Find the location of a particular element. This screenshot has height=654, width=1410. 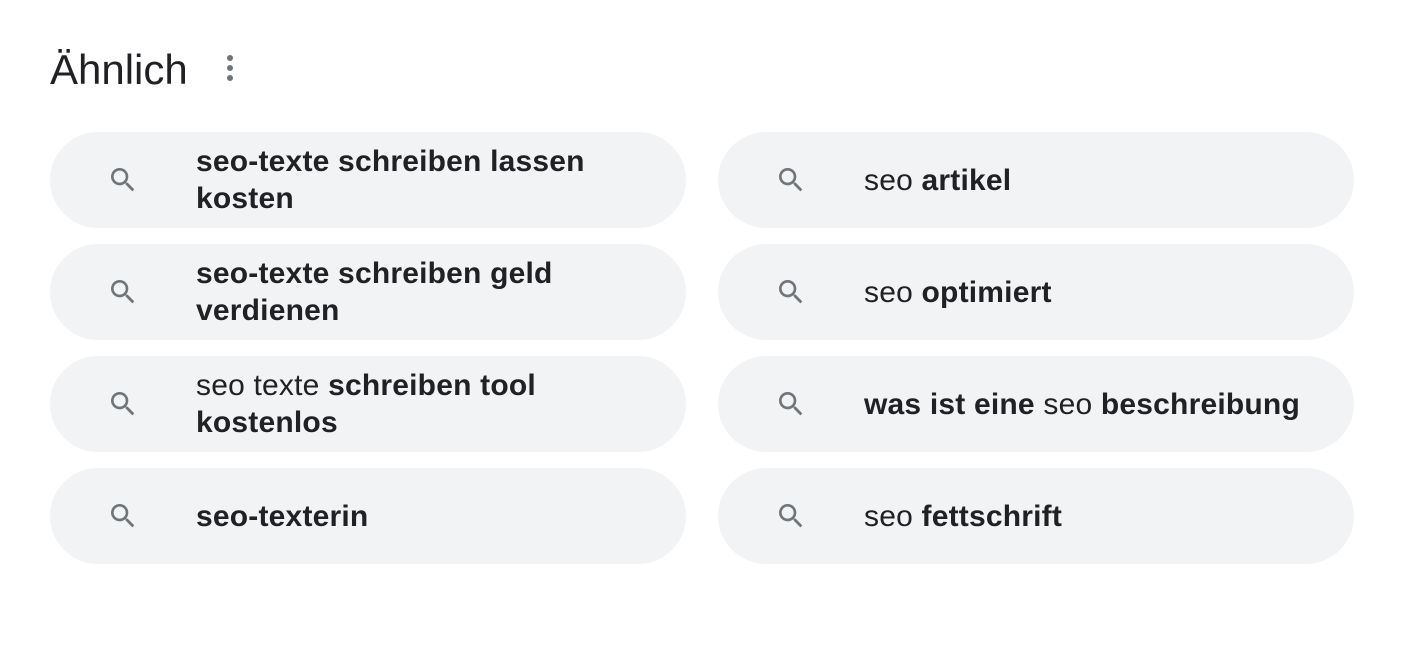

suggestion-text: seo optimiert is located at coordinates (978, 292).